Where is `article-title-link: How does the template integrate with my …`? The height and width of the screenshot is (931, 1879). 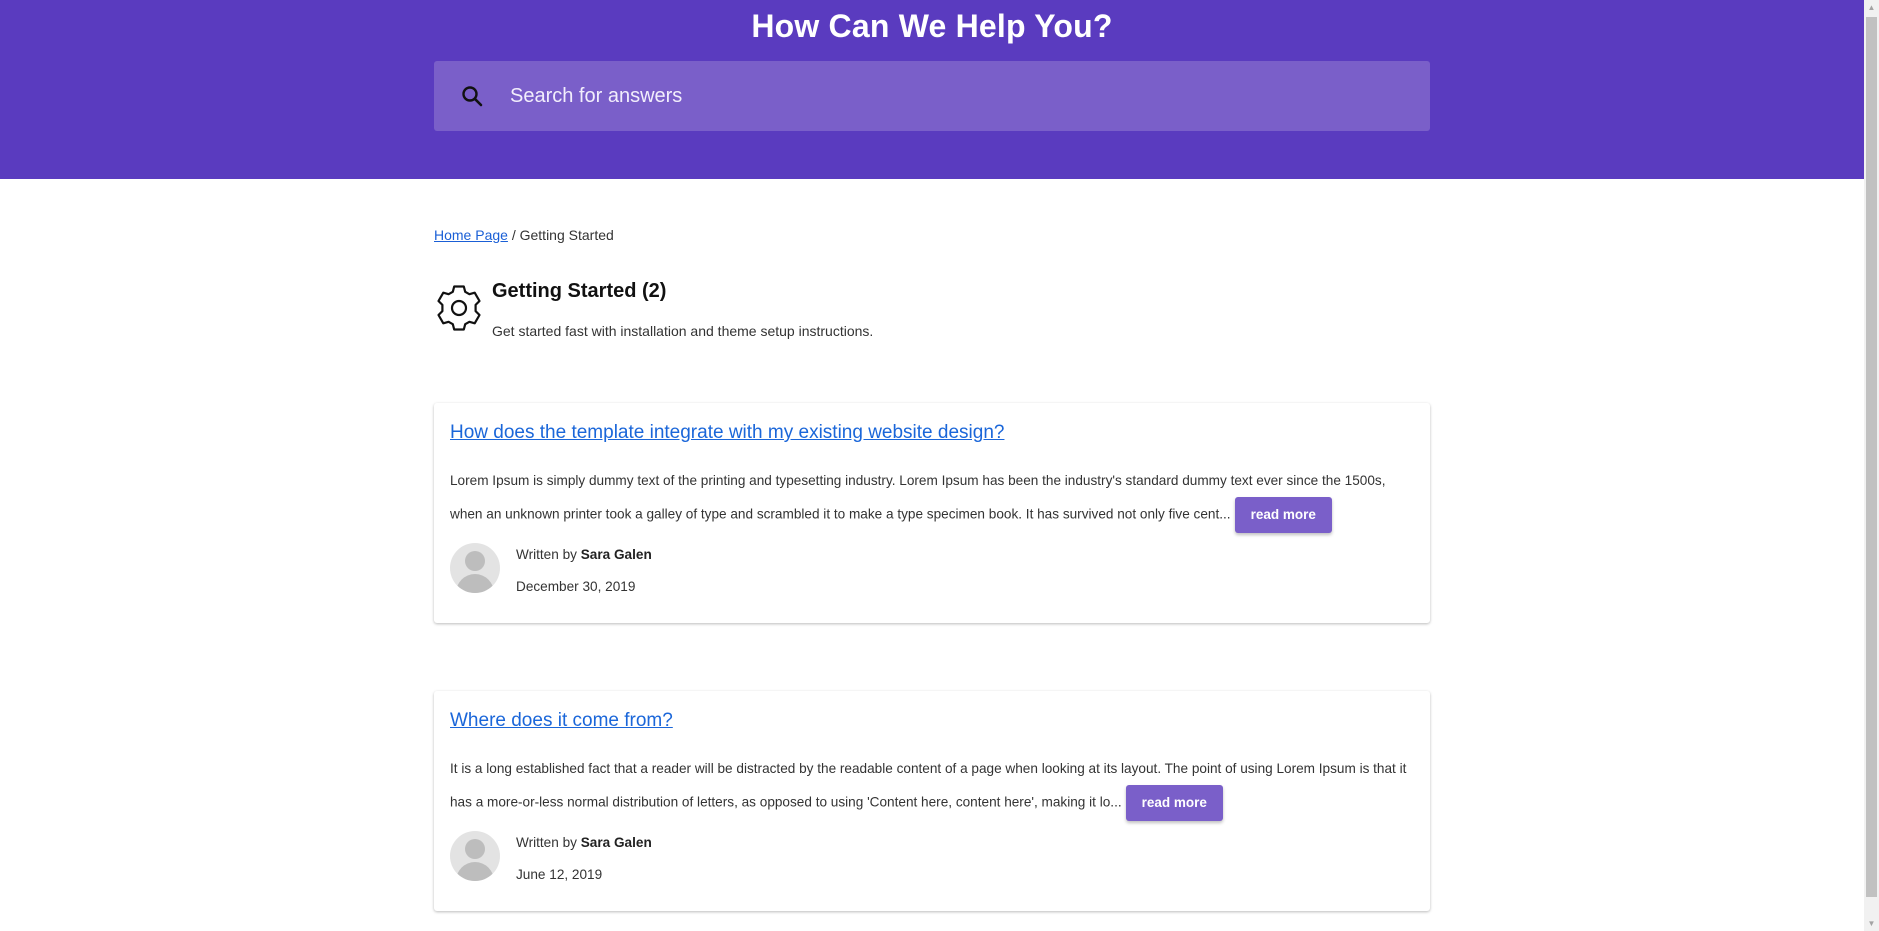 article-title-link: How does the template integrate with my … is located at coordinates (727, 433).